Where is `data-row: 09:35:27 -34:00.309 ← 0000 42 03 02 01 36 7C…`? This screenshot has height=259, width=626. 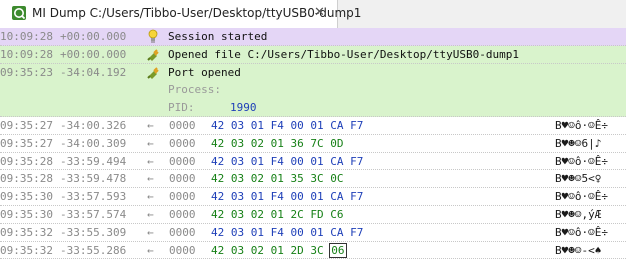 data-row: 09:35:27 -34:00.309 ← 0000 42 03 02 01 36 7C… is located at coordinates (313, 144).